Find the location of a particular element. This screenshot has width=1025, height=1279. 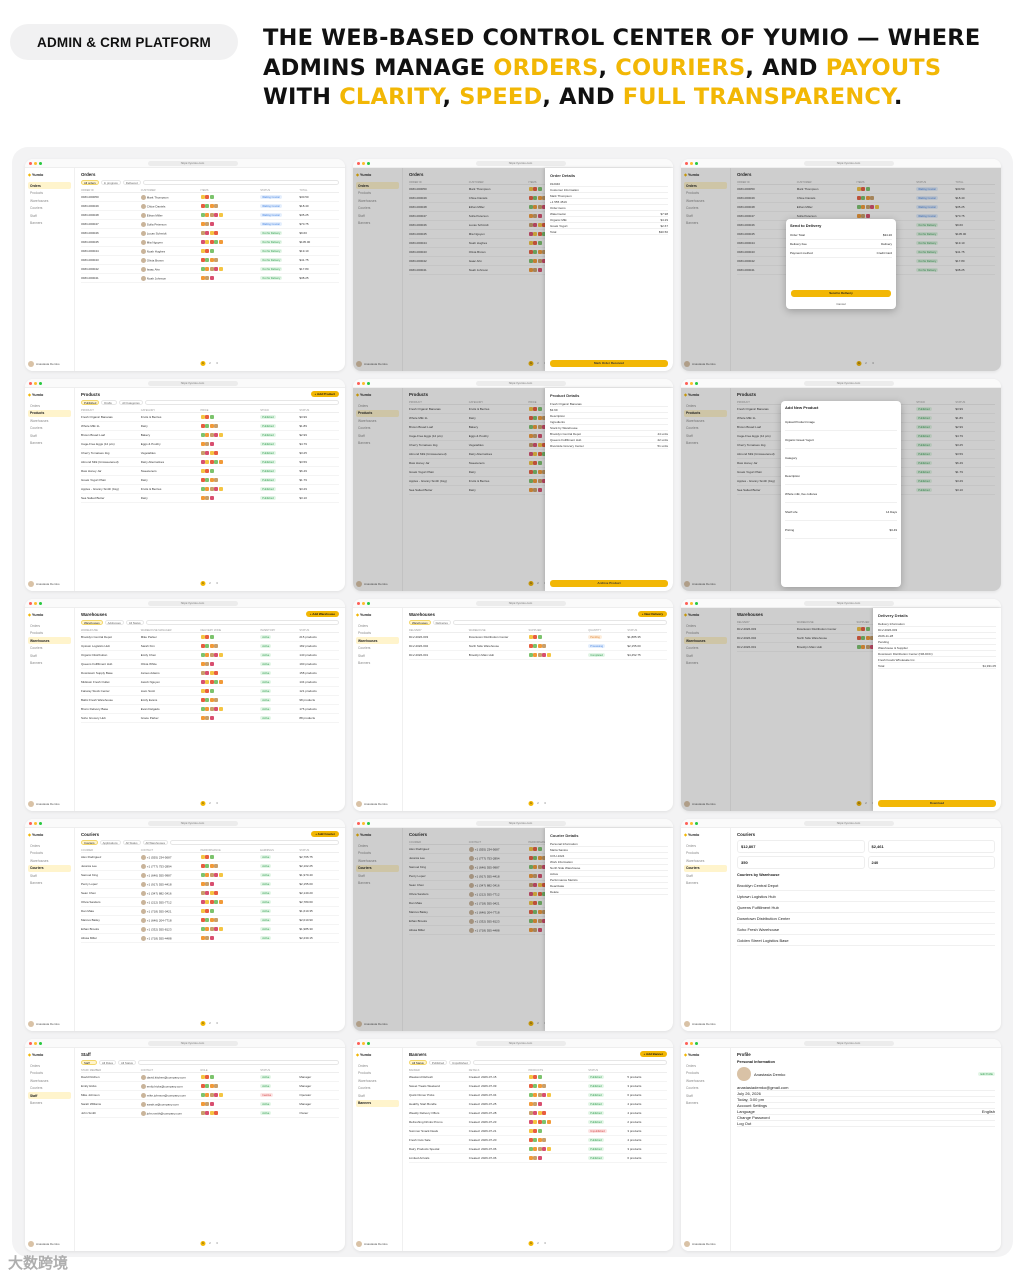

filter-chip: All Roles is located at coordinates (108, 1062).